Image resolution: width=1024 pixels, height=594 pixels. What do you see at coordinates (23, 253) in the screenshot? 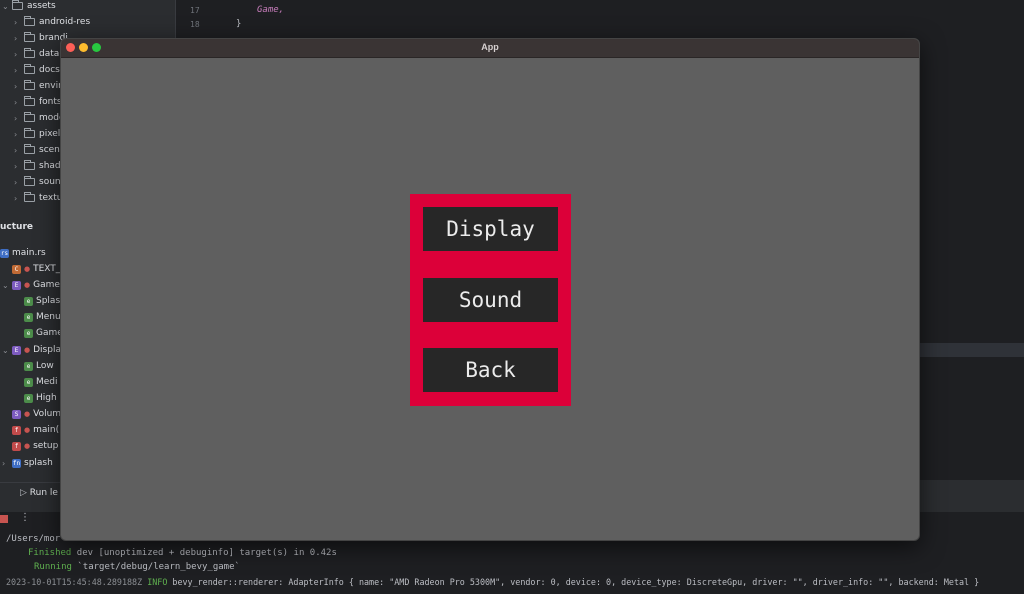
I see `structure-file: rs main.rs` at bounding box center [23, 253].